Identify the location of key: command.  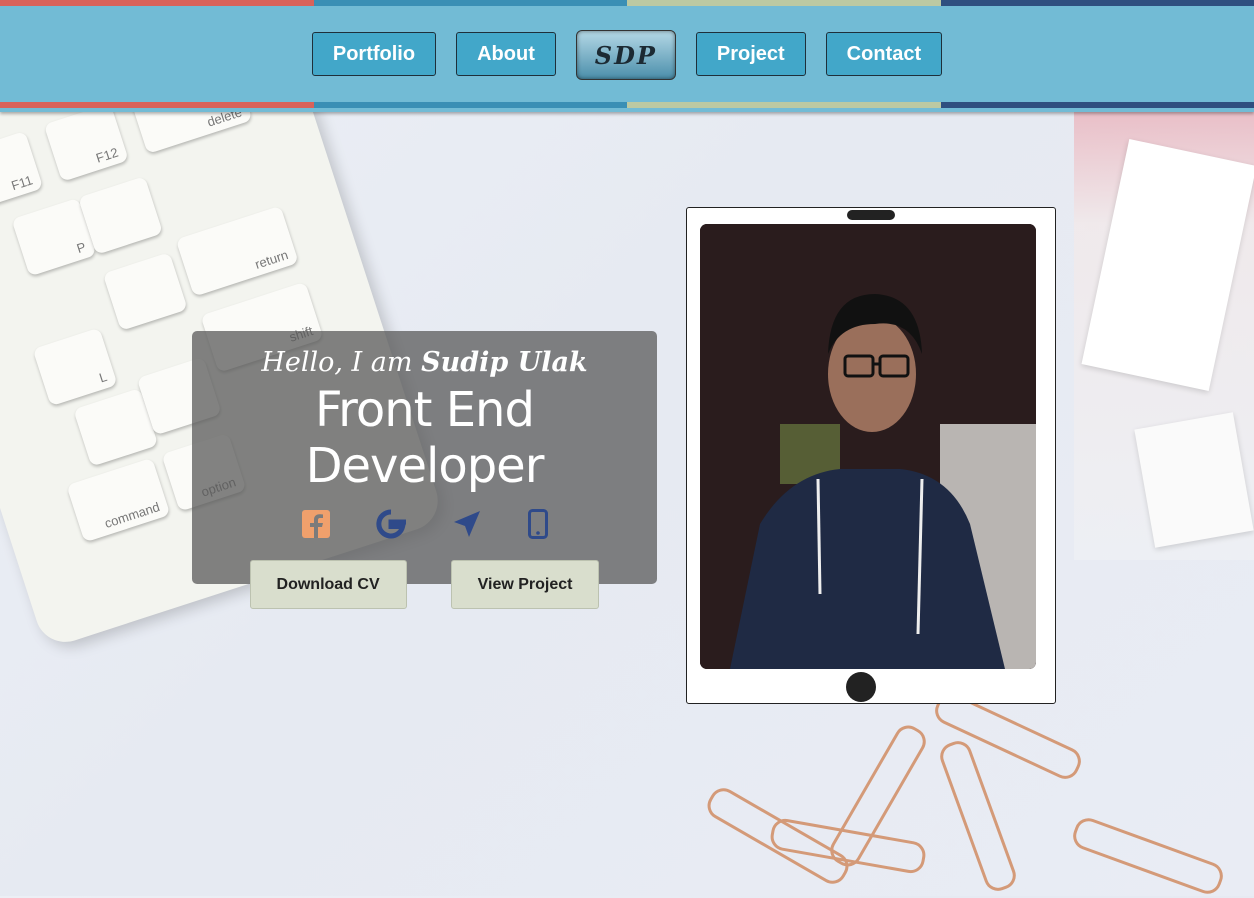
(118, 500).